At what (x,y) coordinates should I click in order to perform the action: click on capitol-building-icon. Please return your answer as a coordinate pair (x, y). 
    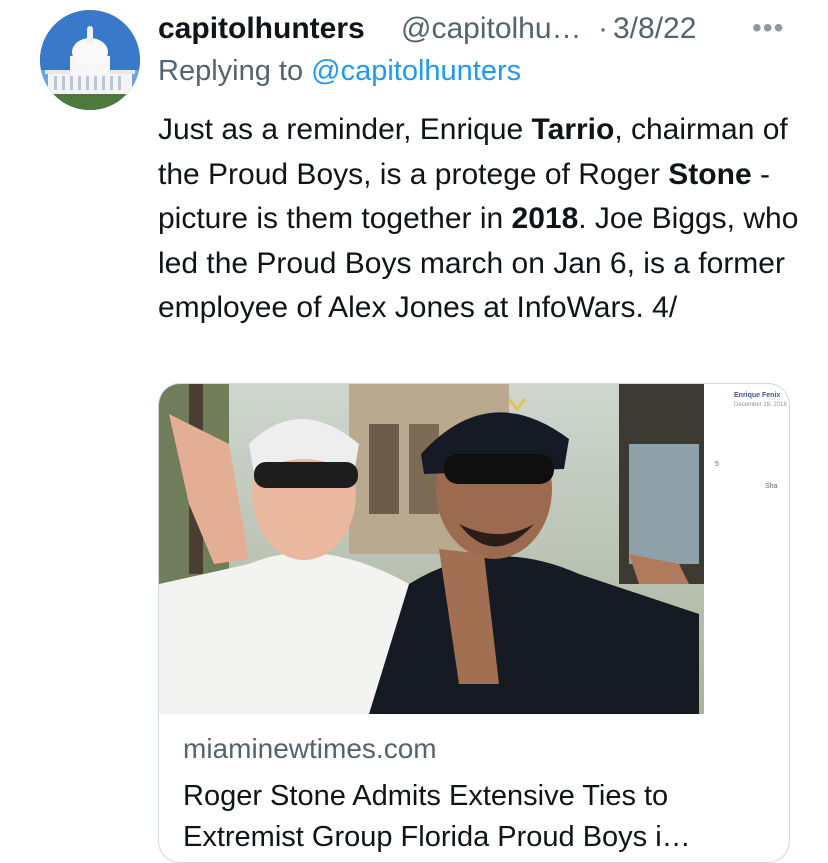
    Looking at the image, I should click on (90, 60).